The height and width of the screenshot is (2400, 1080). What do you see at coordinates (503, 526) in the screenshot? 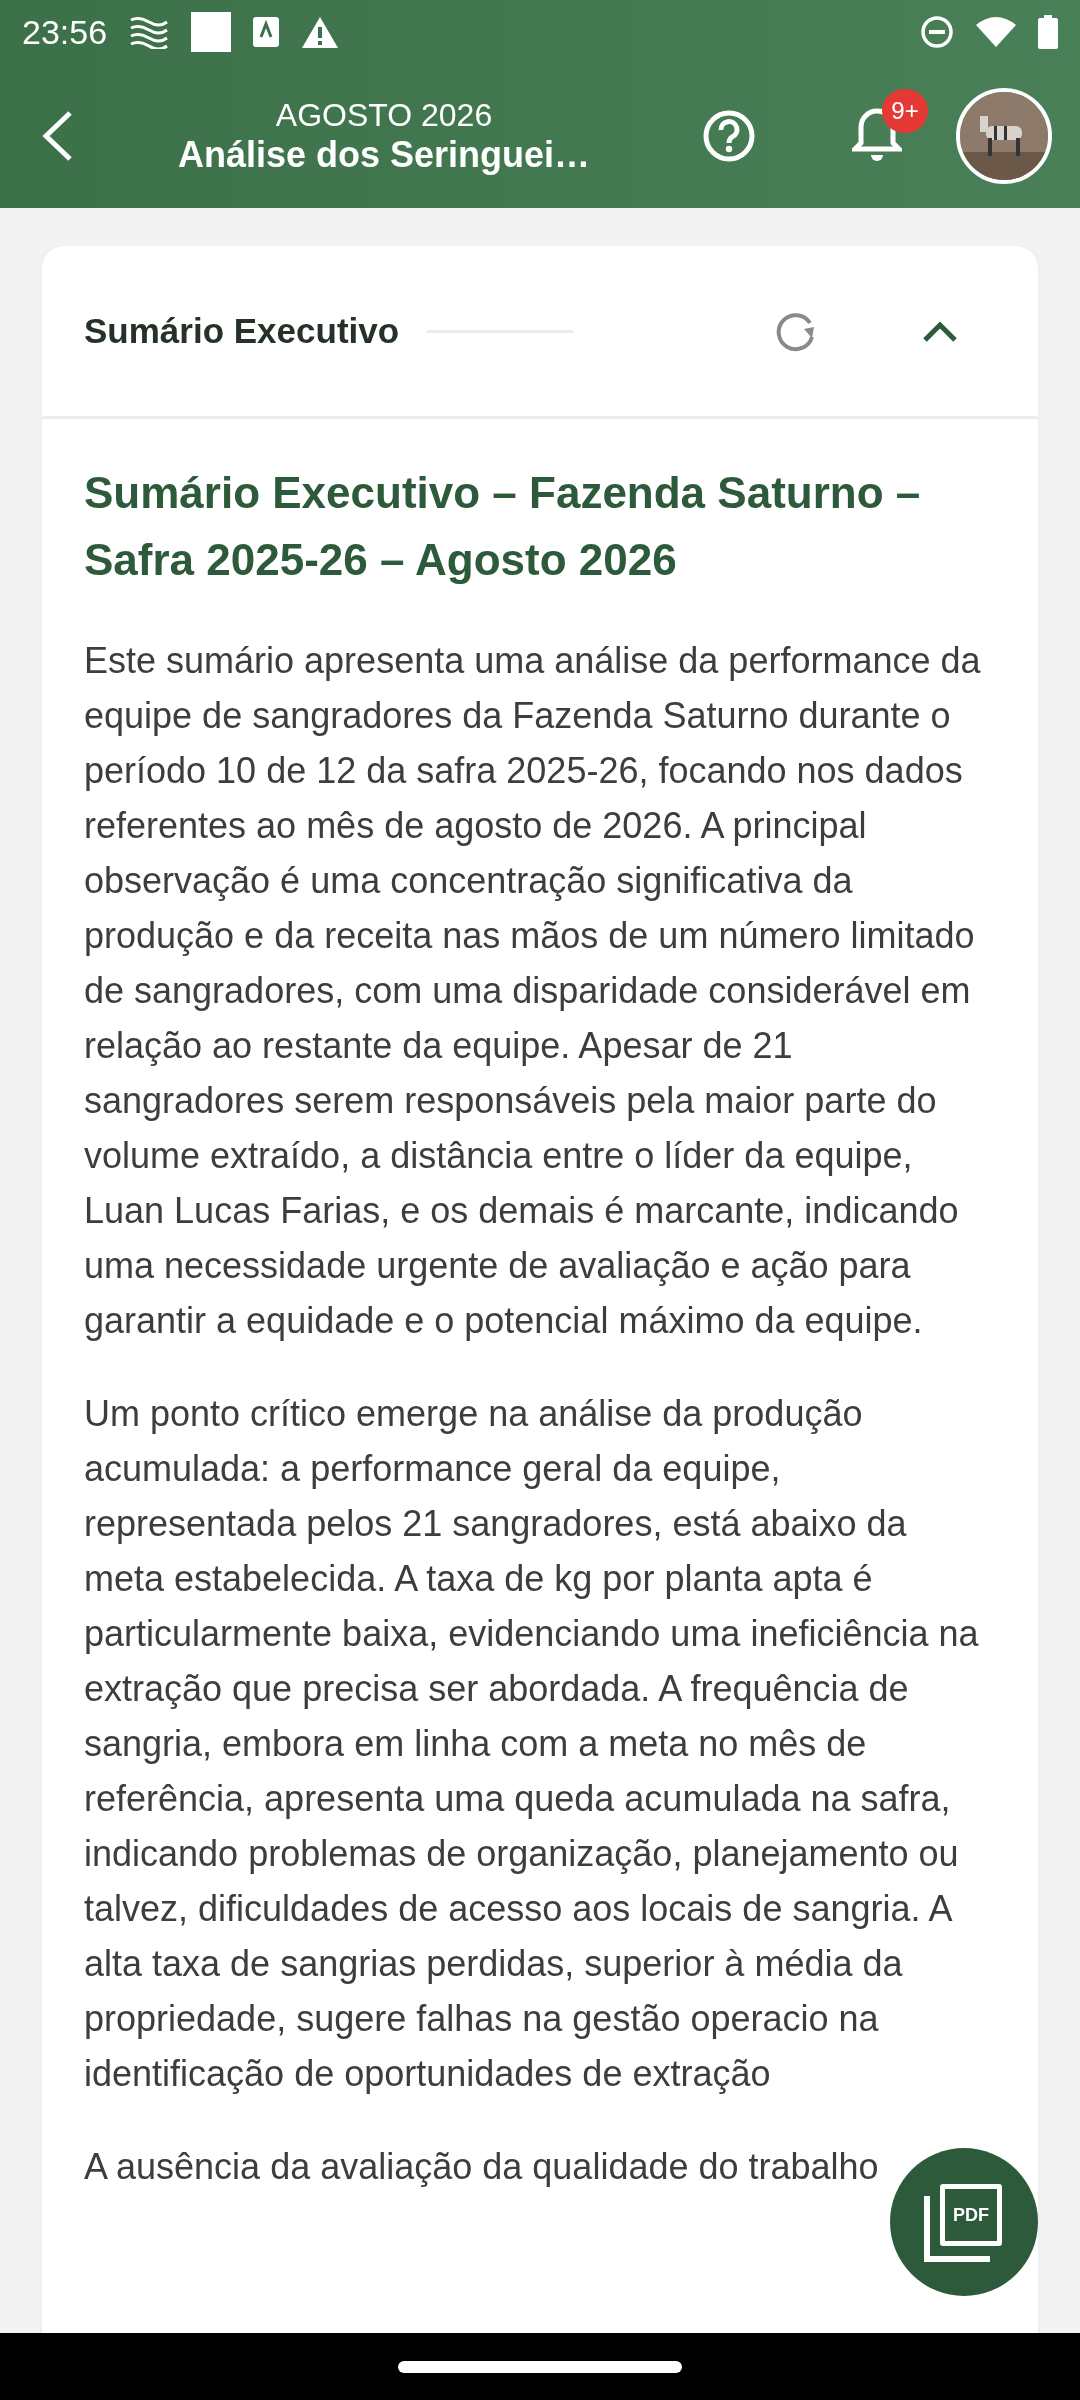
I see `summary-heading: Sumário Executivo – Fazenda Saturno – Safra 2025-26 – Agosto 2026` at bounding box center [503, 526].